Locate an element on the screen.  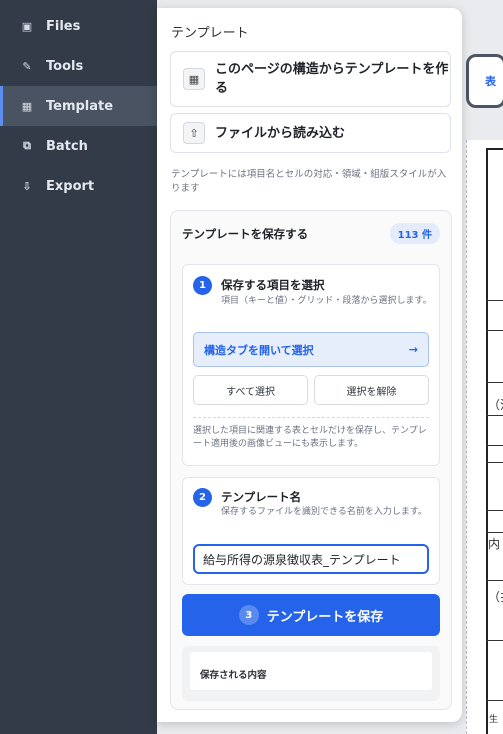
step-template-name: 2 テンプレート名 保存するファイルを識別できる名前を入力します。 is located at coordinates (311, 531).